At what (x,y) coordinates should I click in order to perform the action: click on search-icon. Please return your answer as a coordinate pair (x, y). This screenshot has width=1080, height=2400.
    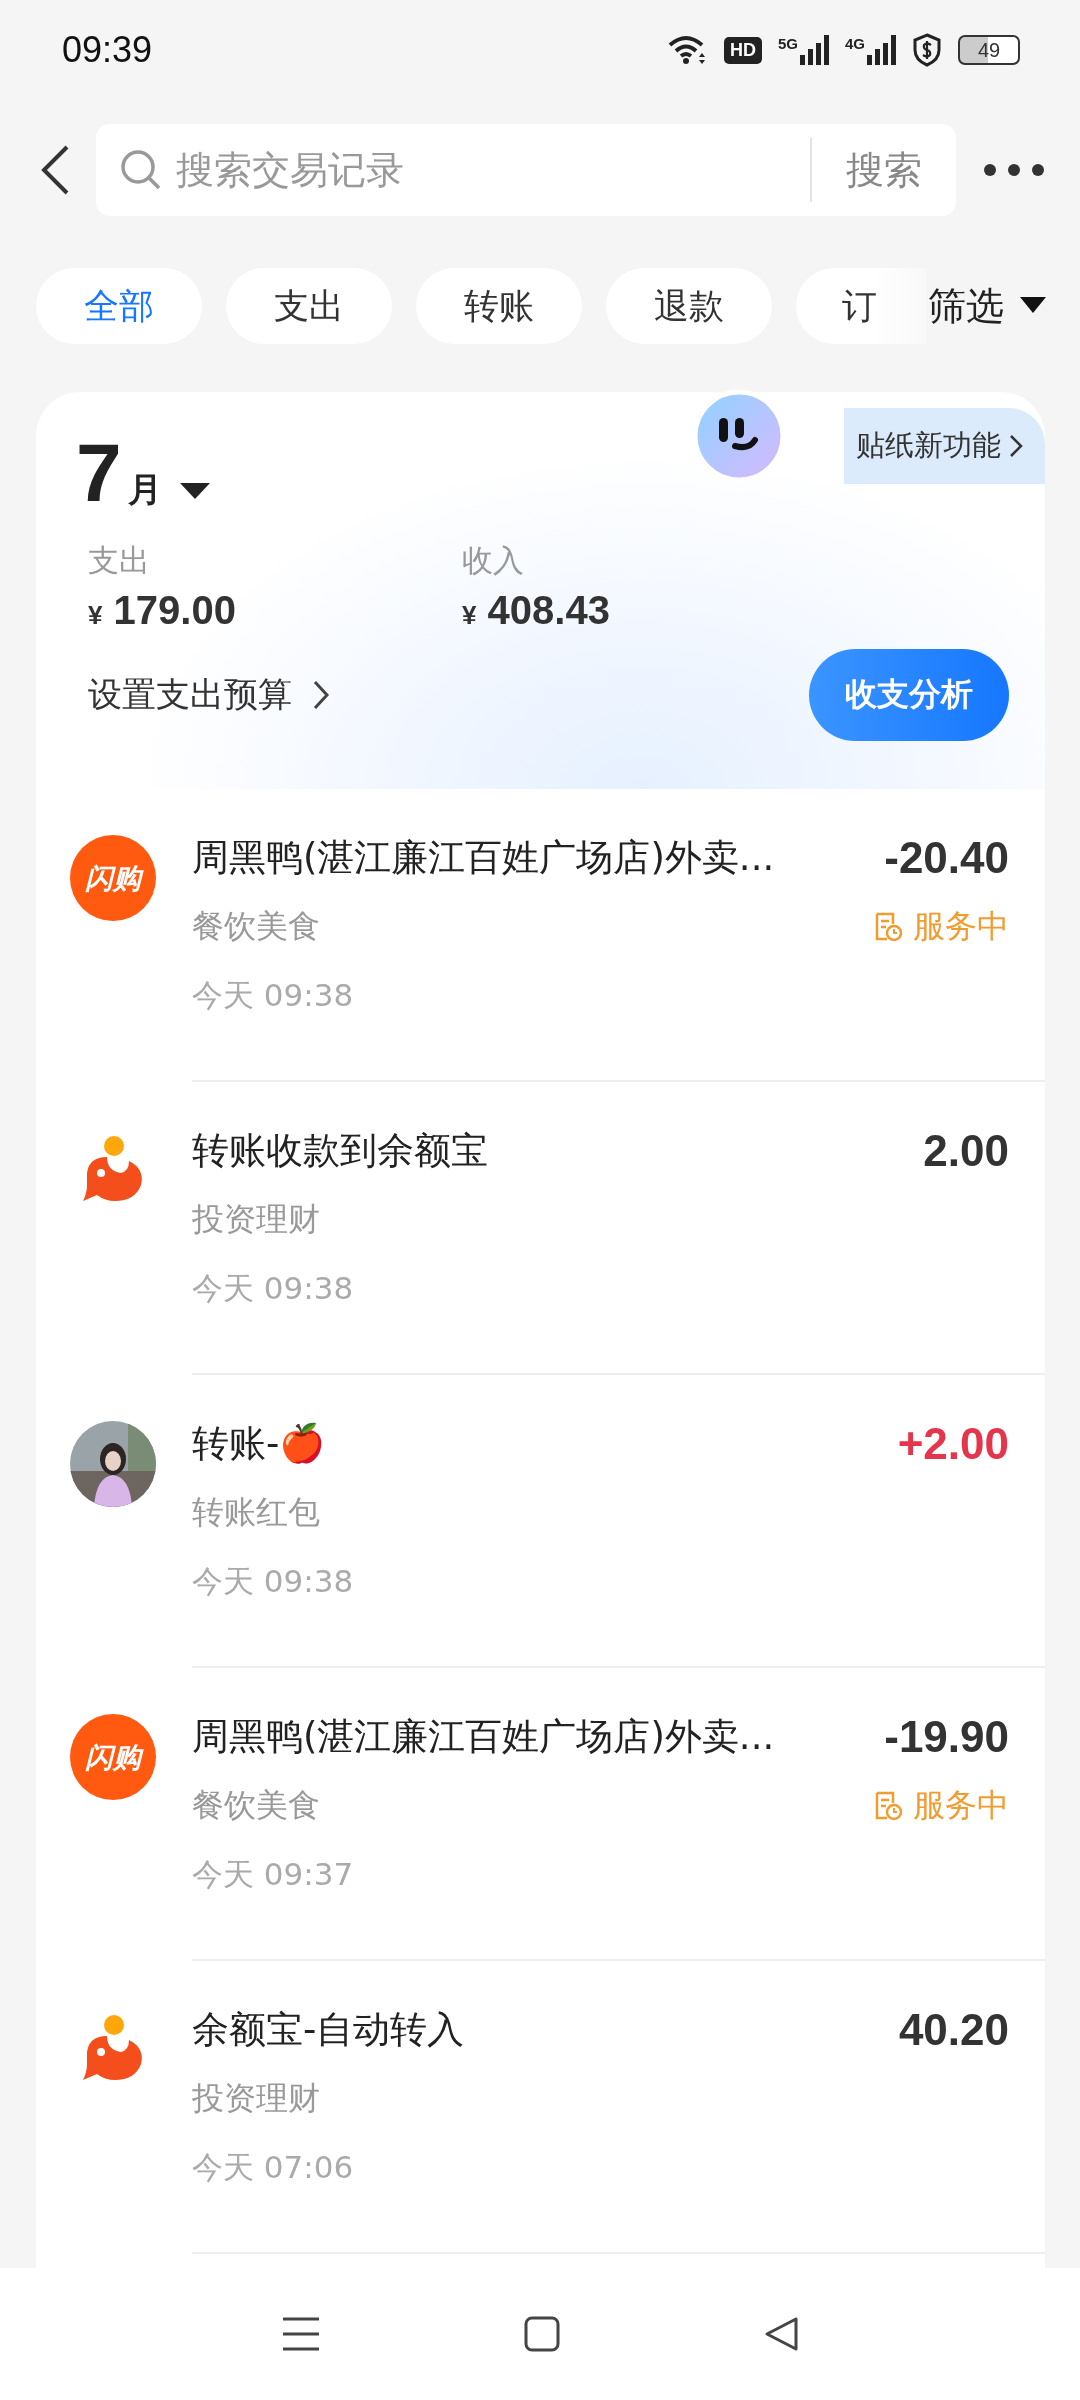
    Looking at the image, I should click on (141, 170).